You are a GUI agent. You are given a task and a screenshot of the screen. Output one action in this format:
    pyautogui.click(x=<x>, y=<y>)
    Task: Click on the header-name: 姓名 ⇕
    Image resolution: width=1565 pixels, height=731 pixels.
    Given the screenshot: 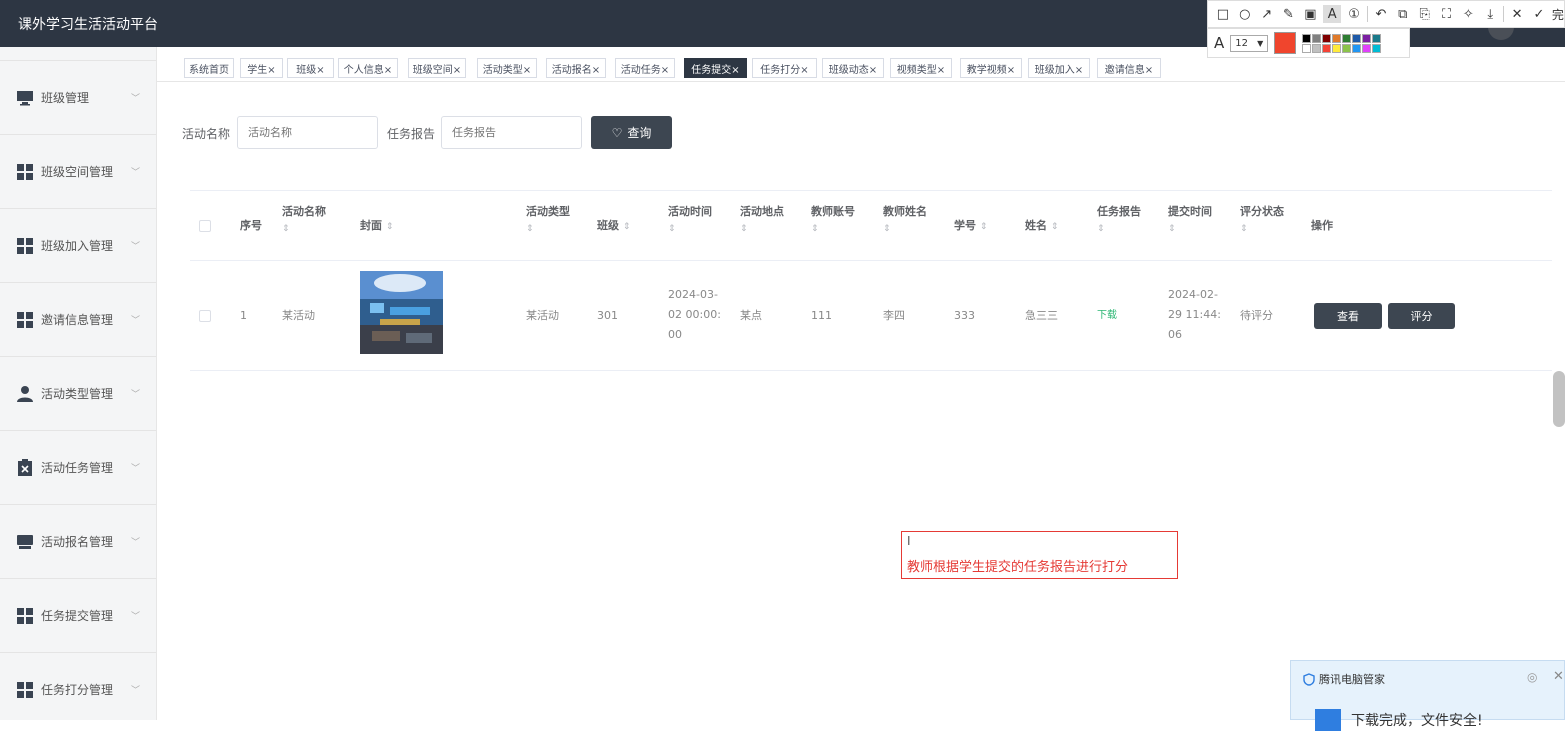 What is the action you would take?
    pyautogui.click(x=1041, y=226)
    